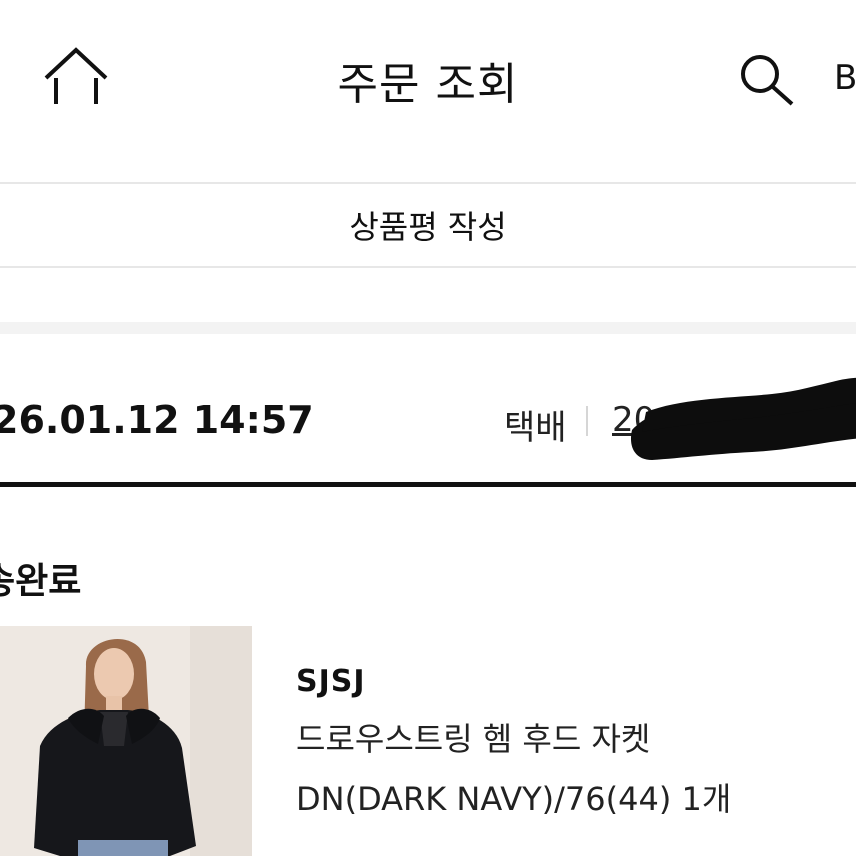 The height and width of the screenshot is (856, 856). Describe the element at coordinates (428, 84) in the screenshot. I see `page-title: 주문 조회` at that location.